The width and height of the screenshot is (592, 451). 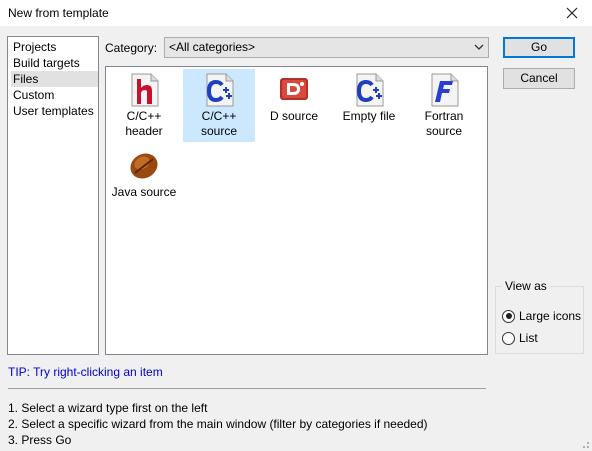 I want to click on empty-file-icon, so click(x=370, y=90).